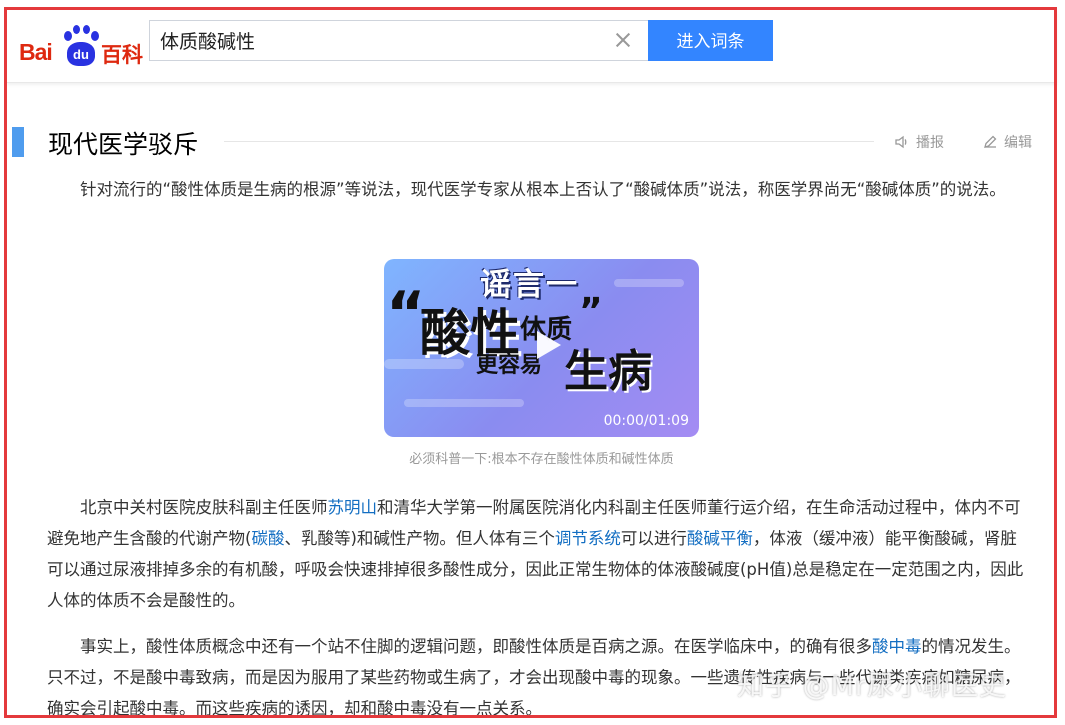 The height and width of the screenshot is (725, 1065). I want to click on enter-entry-button: 进入词条, so click(710, 40).